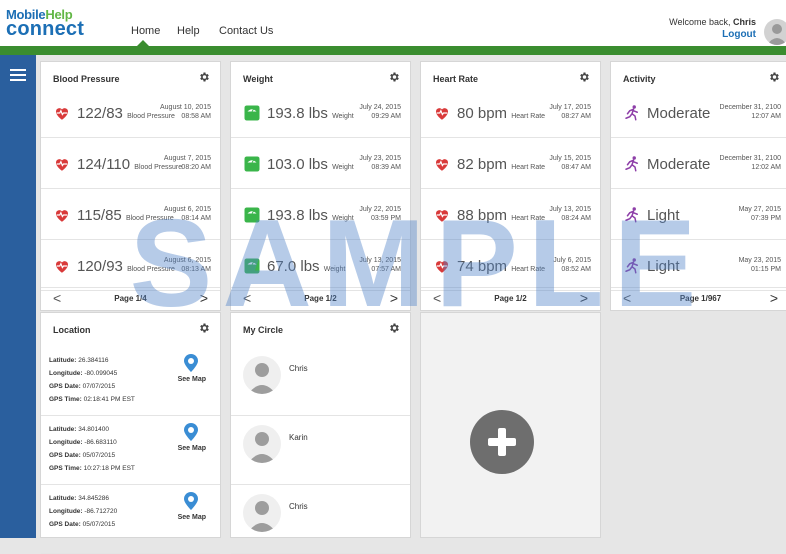 The height and width of the screenshot is (554, 786). What do you see at coordinates (100, 113) in the screenshot?
I see `reading-number: 122/83` at bounding box center [100, 113].